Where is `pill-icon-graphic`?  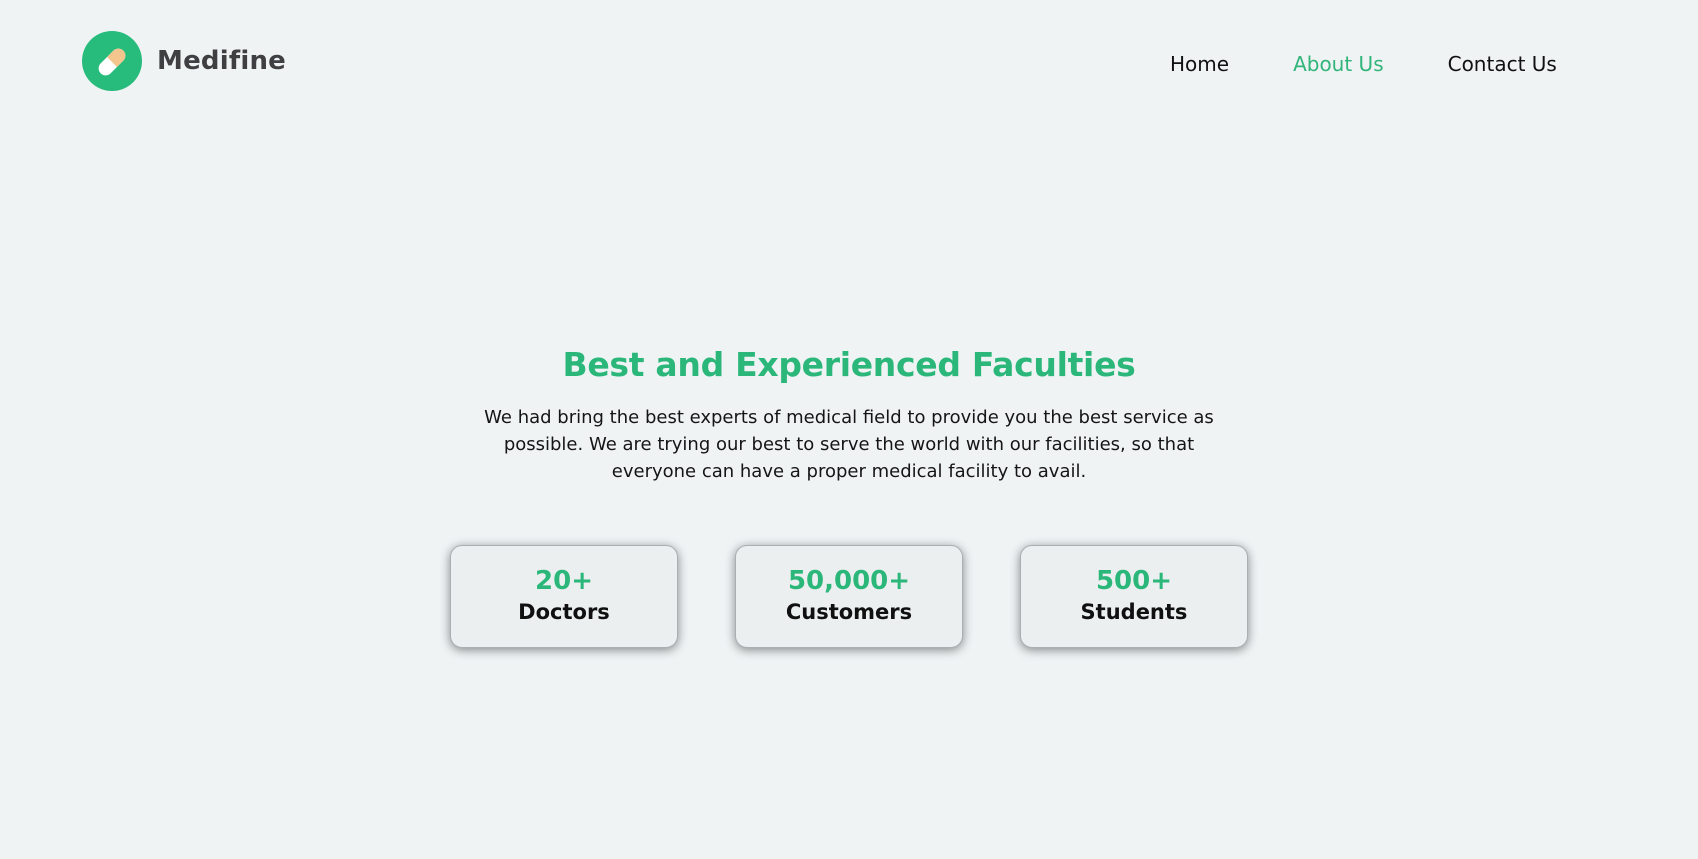 pill-icon-graphic is located at coordinates (112, 62).